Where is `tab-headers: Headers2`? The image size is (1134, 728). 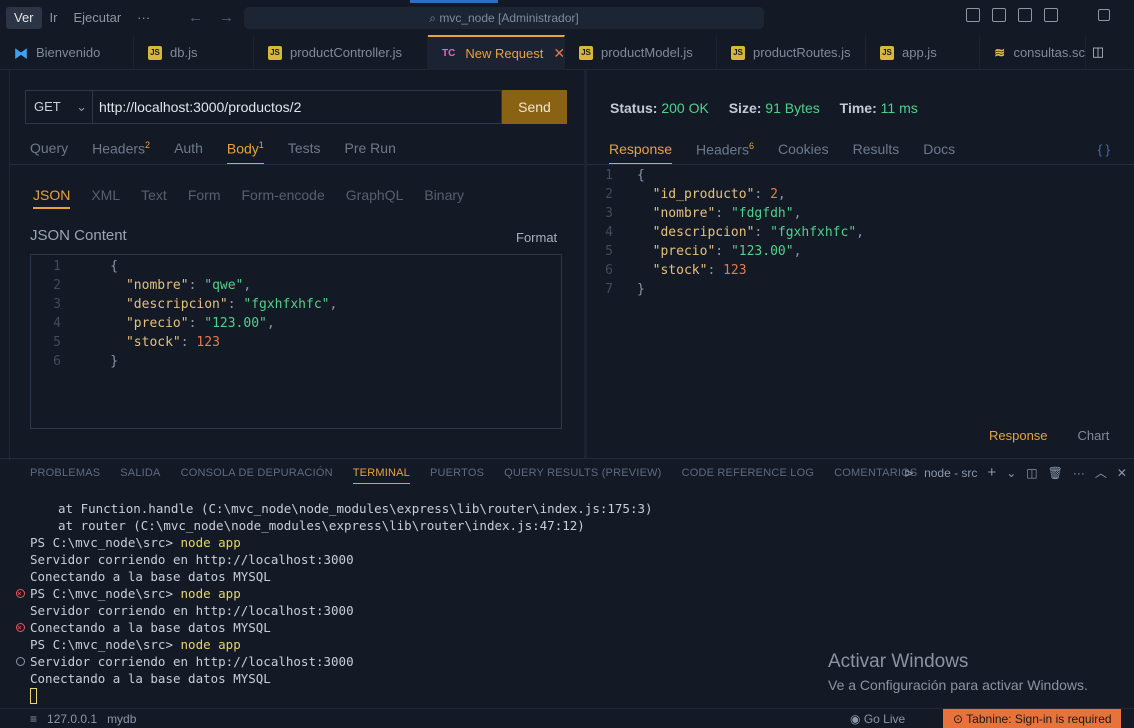
tab-headers: Headers2 is located at coordinates (121, 152).